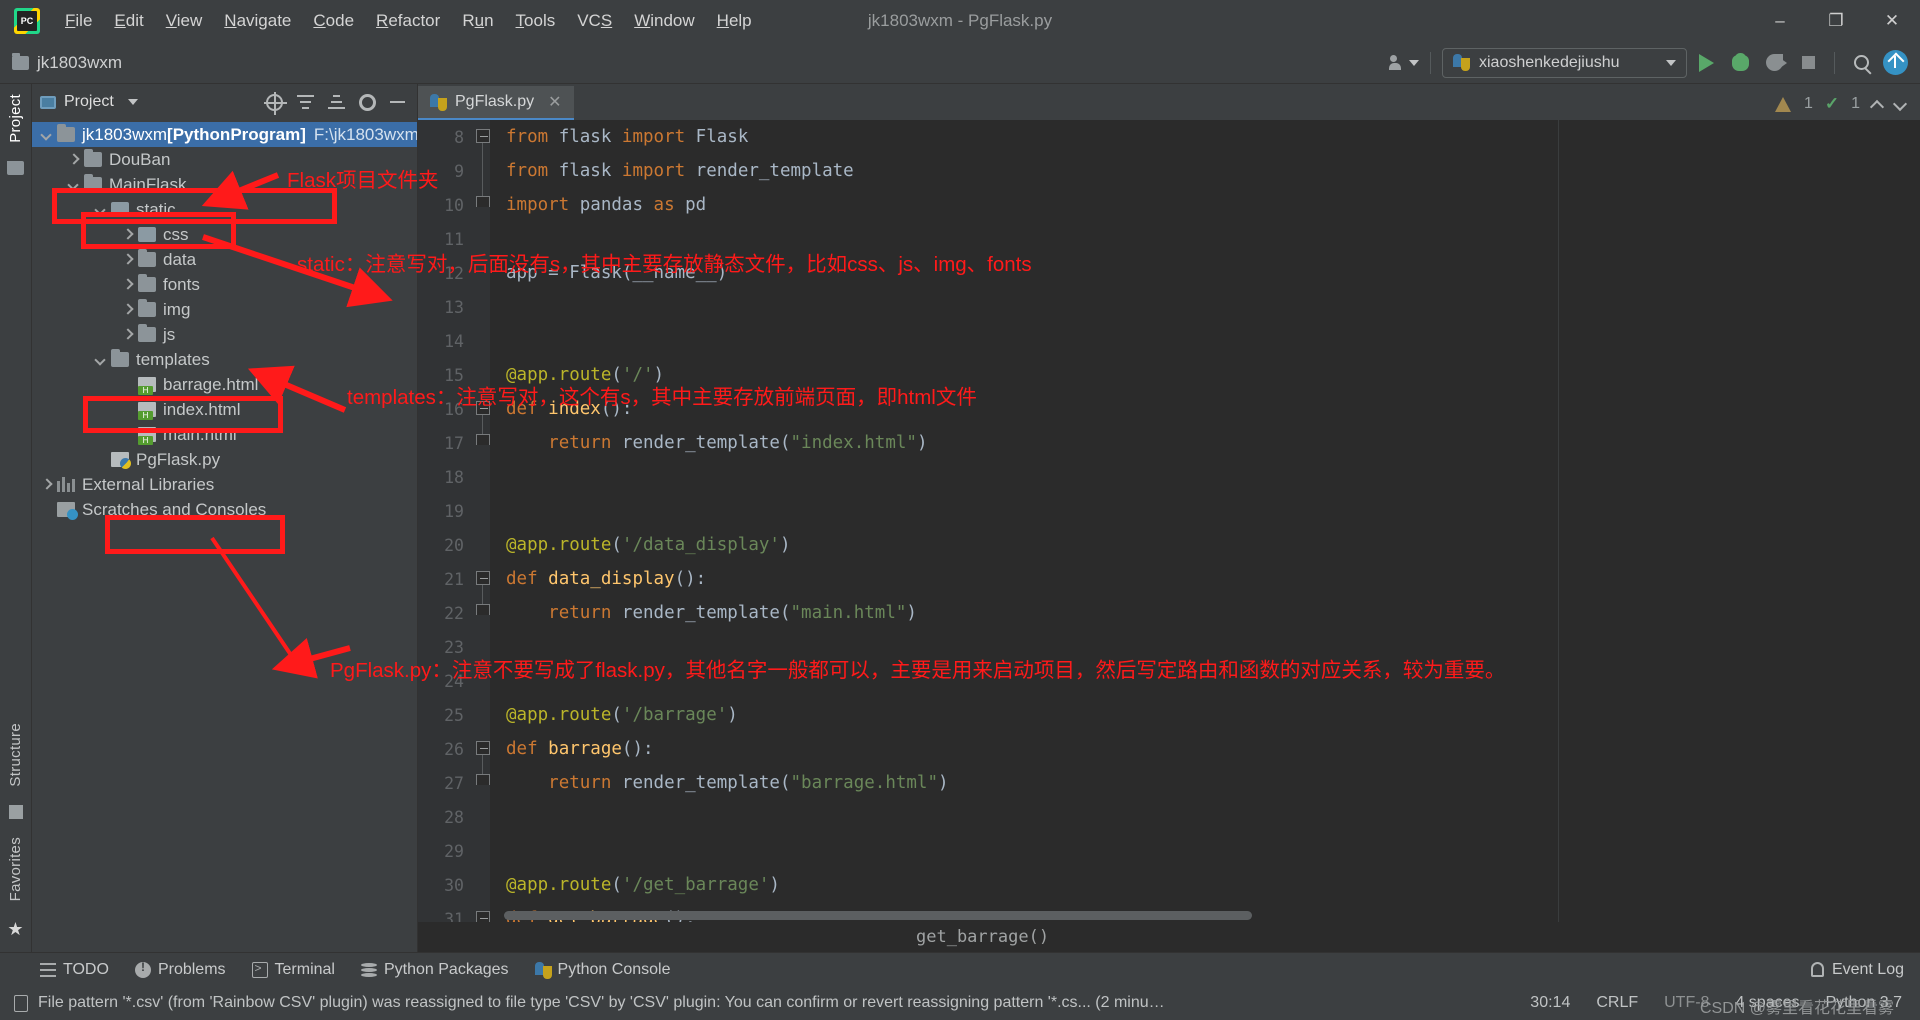 The image size is (1920, 1020). What do you see at coordinates (224, 134) in the screenshot?
I see `tree-node-jk1803wxm: jk1803wxm [PythonProgram] F:\jk1803wxm` at bounding box center [224, 134].